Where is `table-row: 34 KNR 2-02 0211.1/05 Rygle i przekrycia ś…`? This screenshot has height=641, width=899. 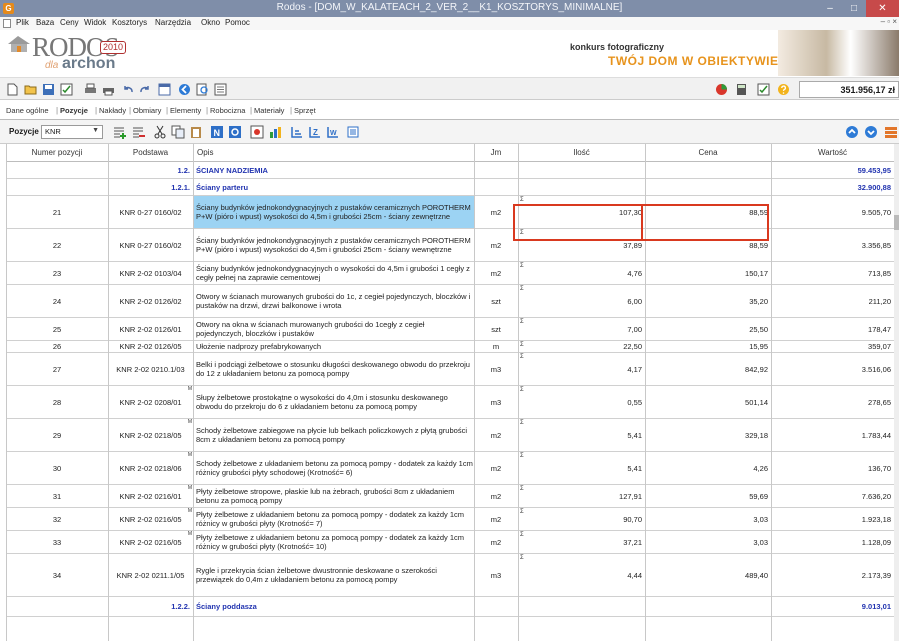
table-row: 34 KNR 2-02 0211.1/05 Rygle i przekrycia ś… is located at coordinates (450, 575).